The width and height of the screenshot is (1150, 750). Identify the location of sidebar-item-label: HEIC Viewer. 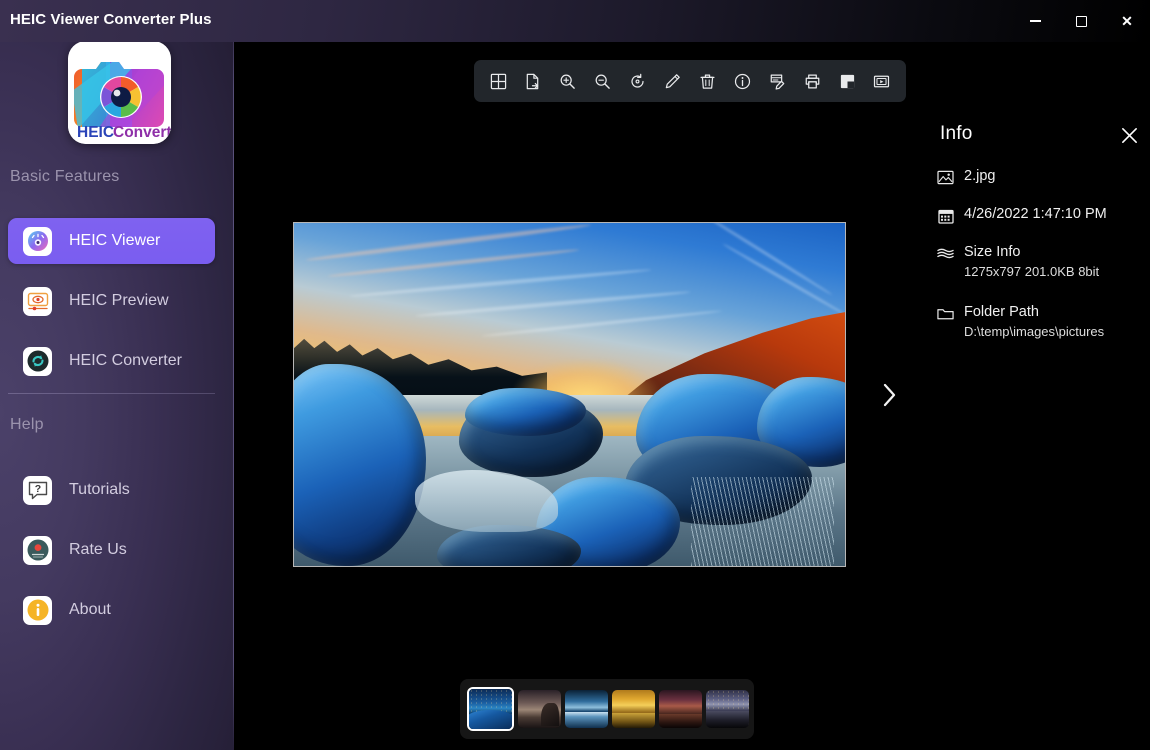
(115, 240).